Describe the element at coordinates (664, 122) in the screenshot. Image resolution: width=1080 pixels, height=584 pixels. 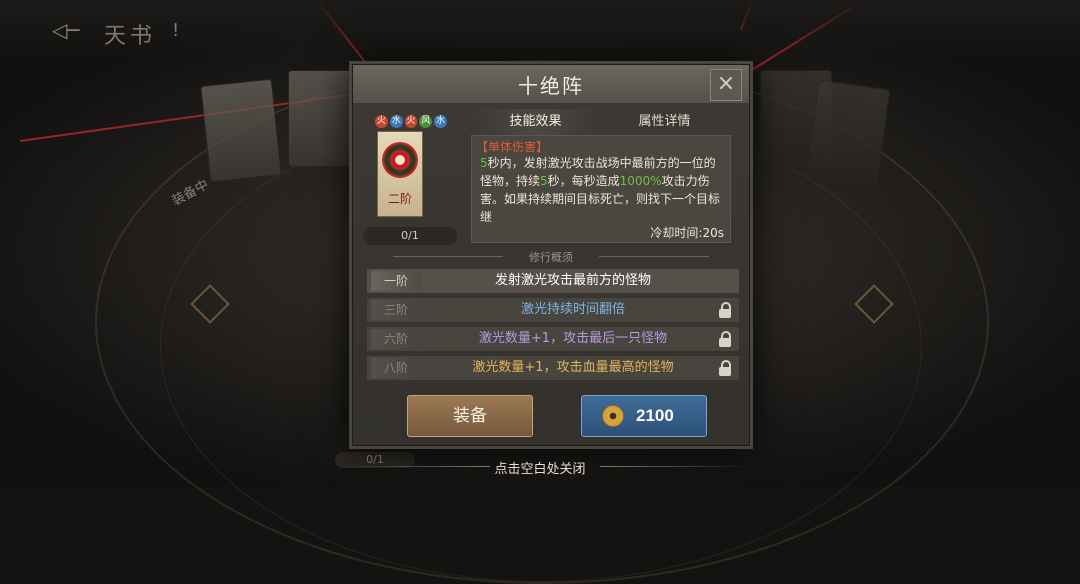
I see `tab-attribute-details: 属性详情` at that location.